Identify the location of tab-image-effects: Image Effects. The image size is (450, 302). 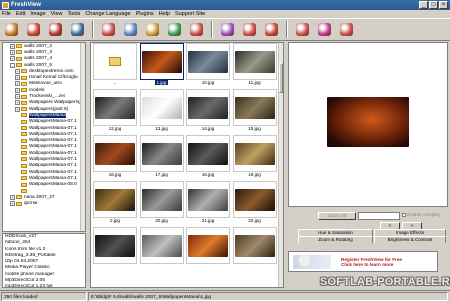
(410, 232).